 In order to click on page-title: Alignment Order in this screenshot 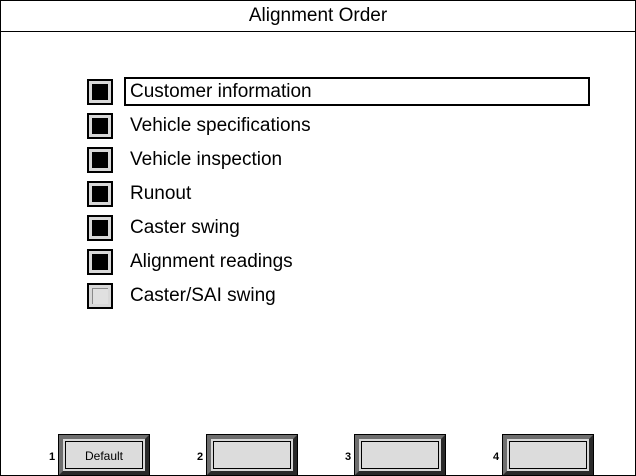, I will do `click(318, 16)`.